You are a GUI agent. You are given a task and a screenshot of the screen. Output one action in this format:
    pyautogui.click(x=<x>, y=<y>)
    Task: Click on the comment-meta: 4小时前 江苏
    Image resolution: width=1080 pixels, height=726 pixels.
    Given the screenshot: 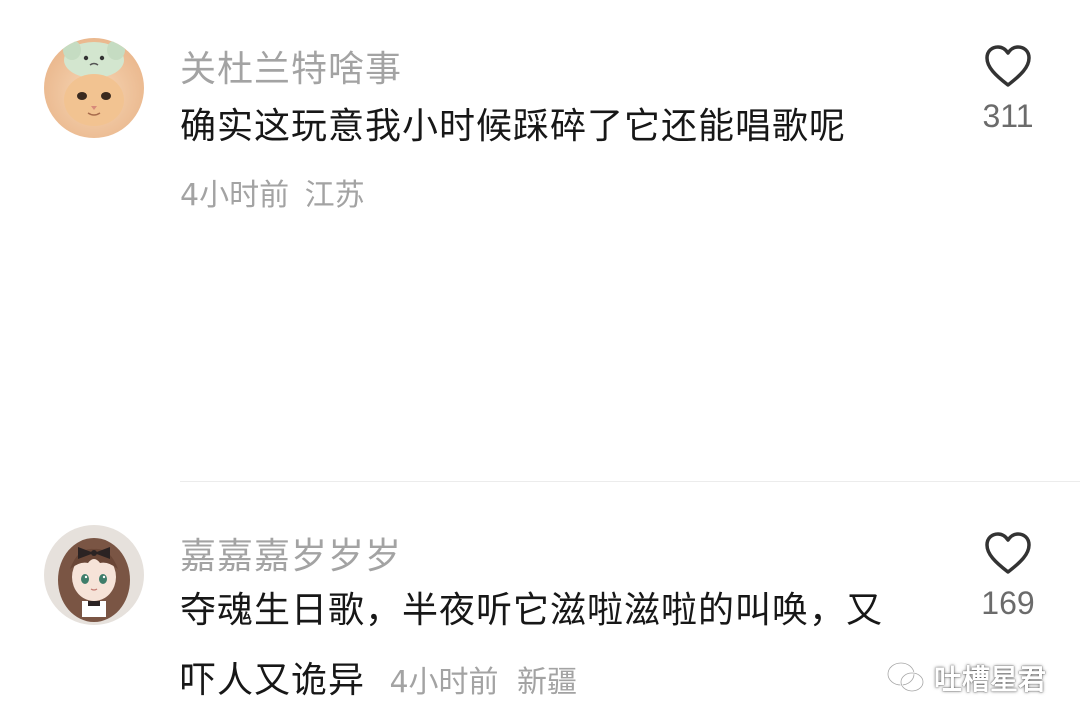 What is the action you would take?
    pyautogui.click(x=272, y=192)
    